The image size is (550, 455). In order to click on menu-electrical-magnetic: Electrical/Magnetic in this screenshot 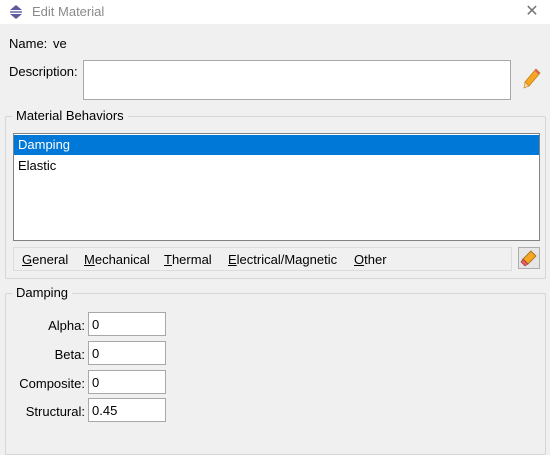, I will do `click(282, 259)`.